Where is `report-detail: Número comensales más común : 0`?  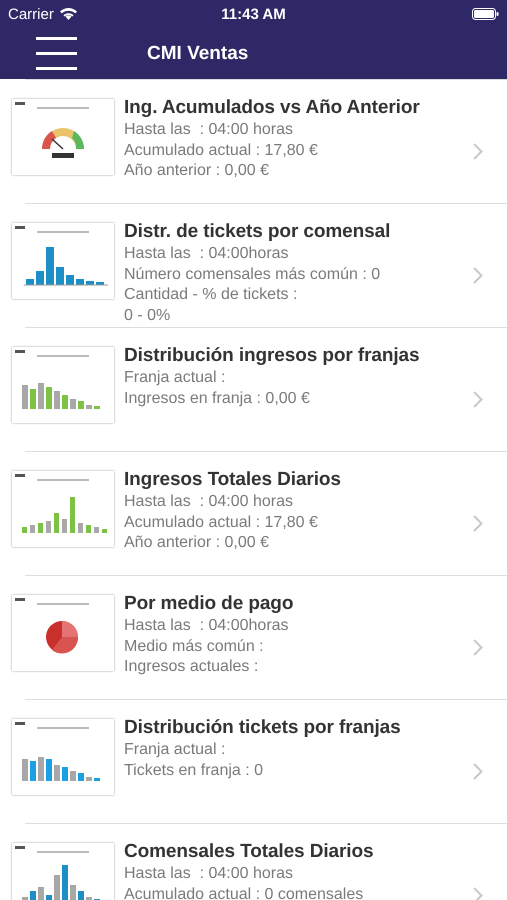 report-detail: Número comensales más común : 0 is located at coordinates (253, 274).